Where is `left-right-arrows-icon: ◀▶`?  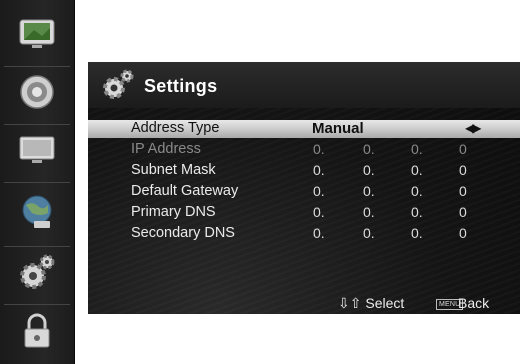
left-right-arrows-icon: ◀▶ is located at coordinates (473, 128).